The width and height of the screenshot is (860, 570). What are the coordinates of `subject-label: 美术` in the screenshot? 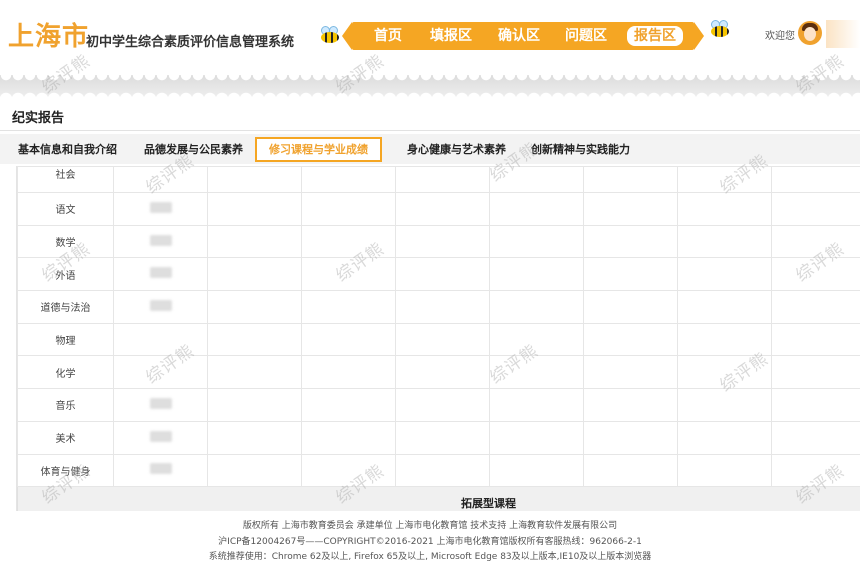 It's located at (65, 437).